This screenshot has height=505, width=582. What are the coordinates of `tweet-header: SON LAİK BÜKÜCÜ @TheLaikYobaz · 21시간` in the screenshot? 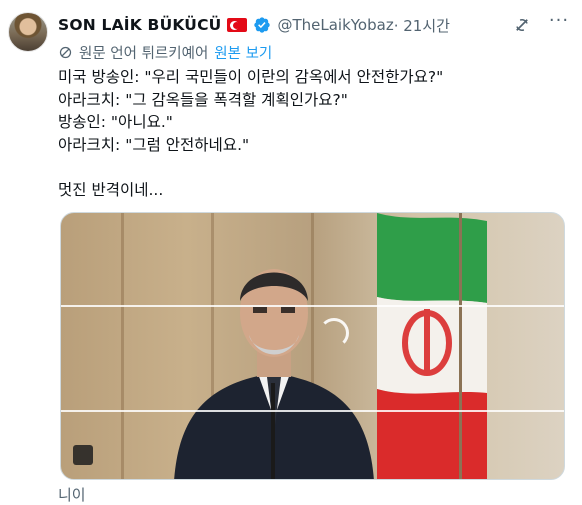 It's located at (316, 25).